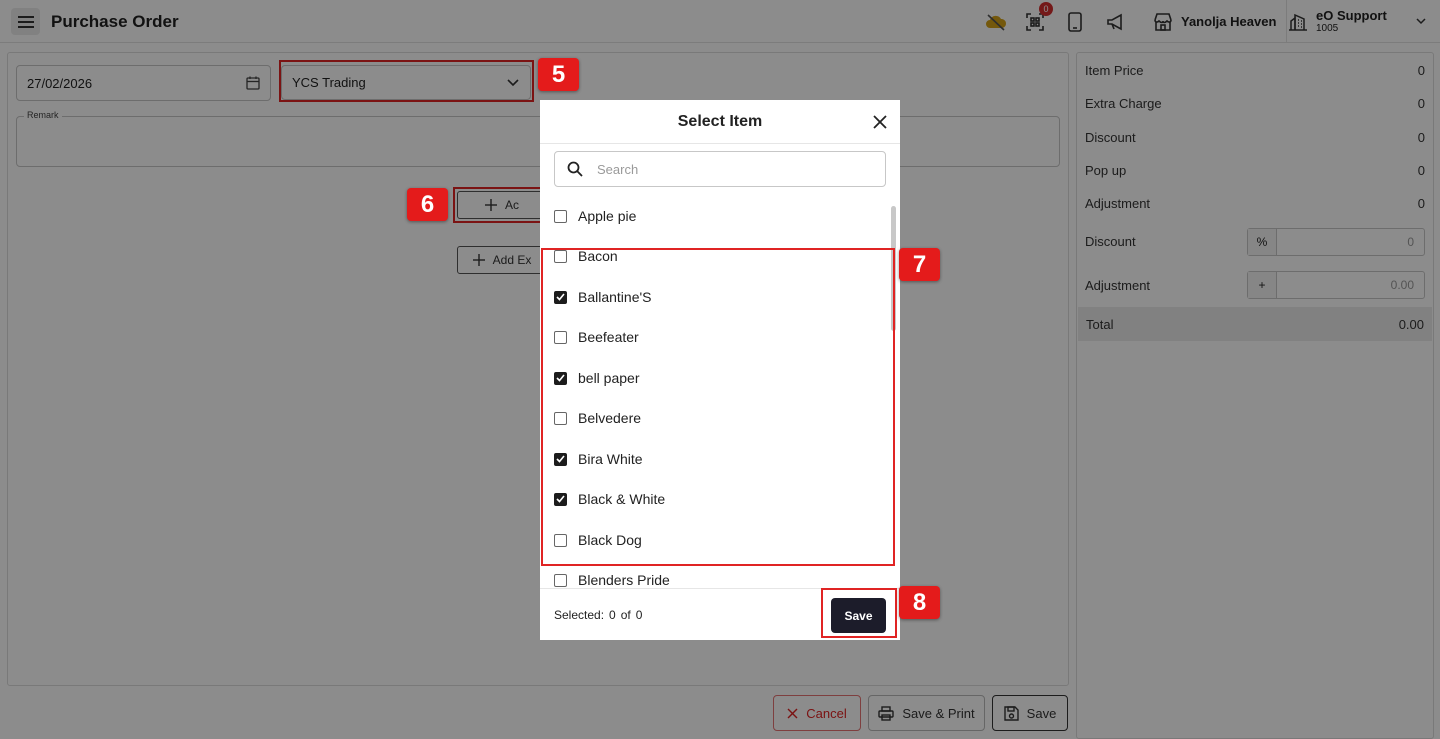  Describe the element at coordinates (625, 615) in the screenshot. I see `of-label: of` at that location.